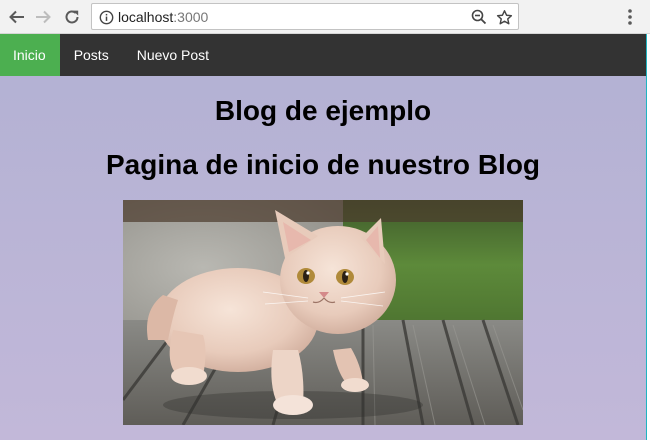 This screenshot has height=440, width=650. Describe the element at coordinates (305, 16) in the screenshot. I see `address-bar: localhost:3000` at that location.